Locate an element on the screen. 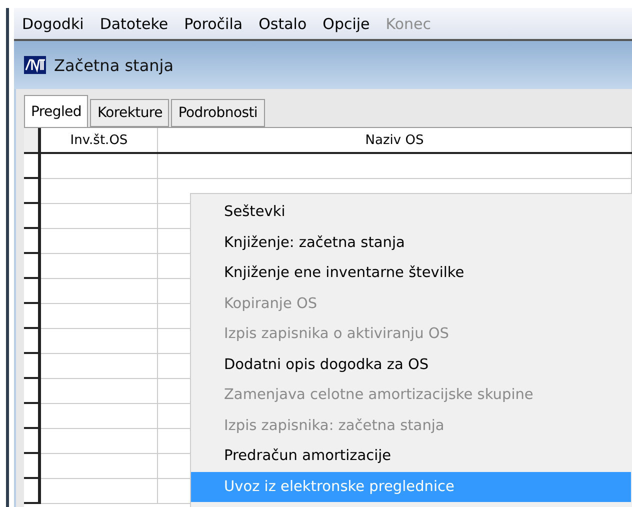 The width and height of the screenshot is (632, 507). context-menu-item: Dodatni opis dogodka za OS is located at coordinates (411, 365).